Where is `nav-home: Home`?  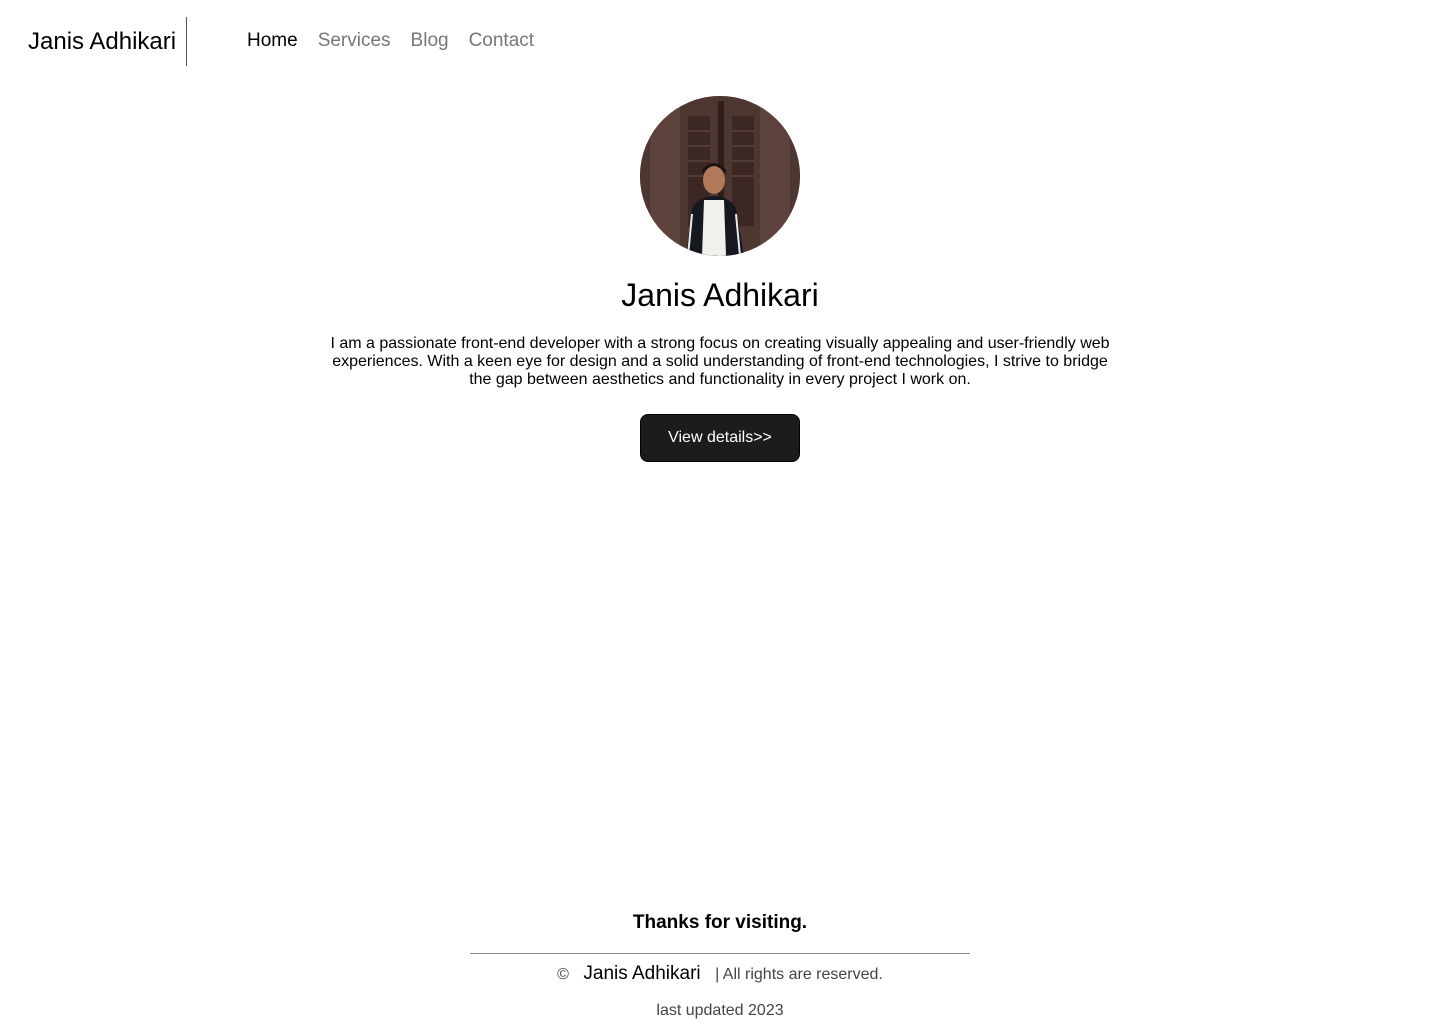 nav-home: Home is located at coordinates (272, 41).